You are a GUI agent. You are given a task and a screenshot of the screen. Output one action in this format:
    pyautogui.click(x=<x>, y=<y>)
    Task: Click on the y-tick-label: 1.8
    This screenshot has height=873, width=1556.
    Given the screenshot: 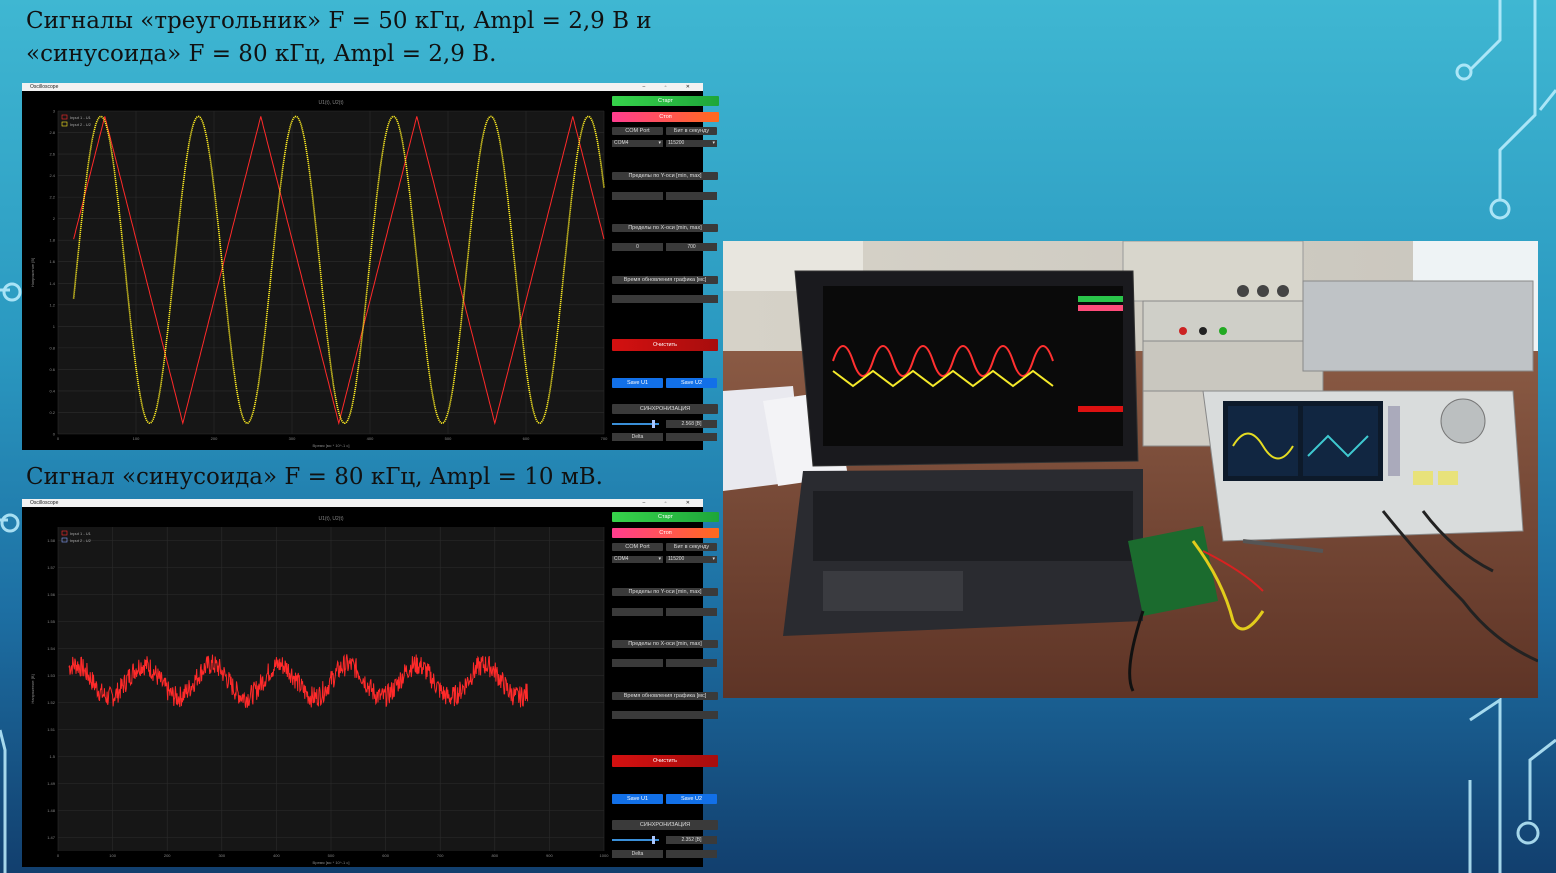 What is the action you would take?
    pyautogui.click(x=52, y=240)
    